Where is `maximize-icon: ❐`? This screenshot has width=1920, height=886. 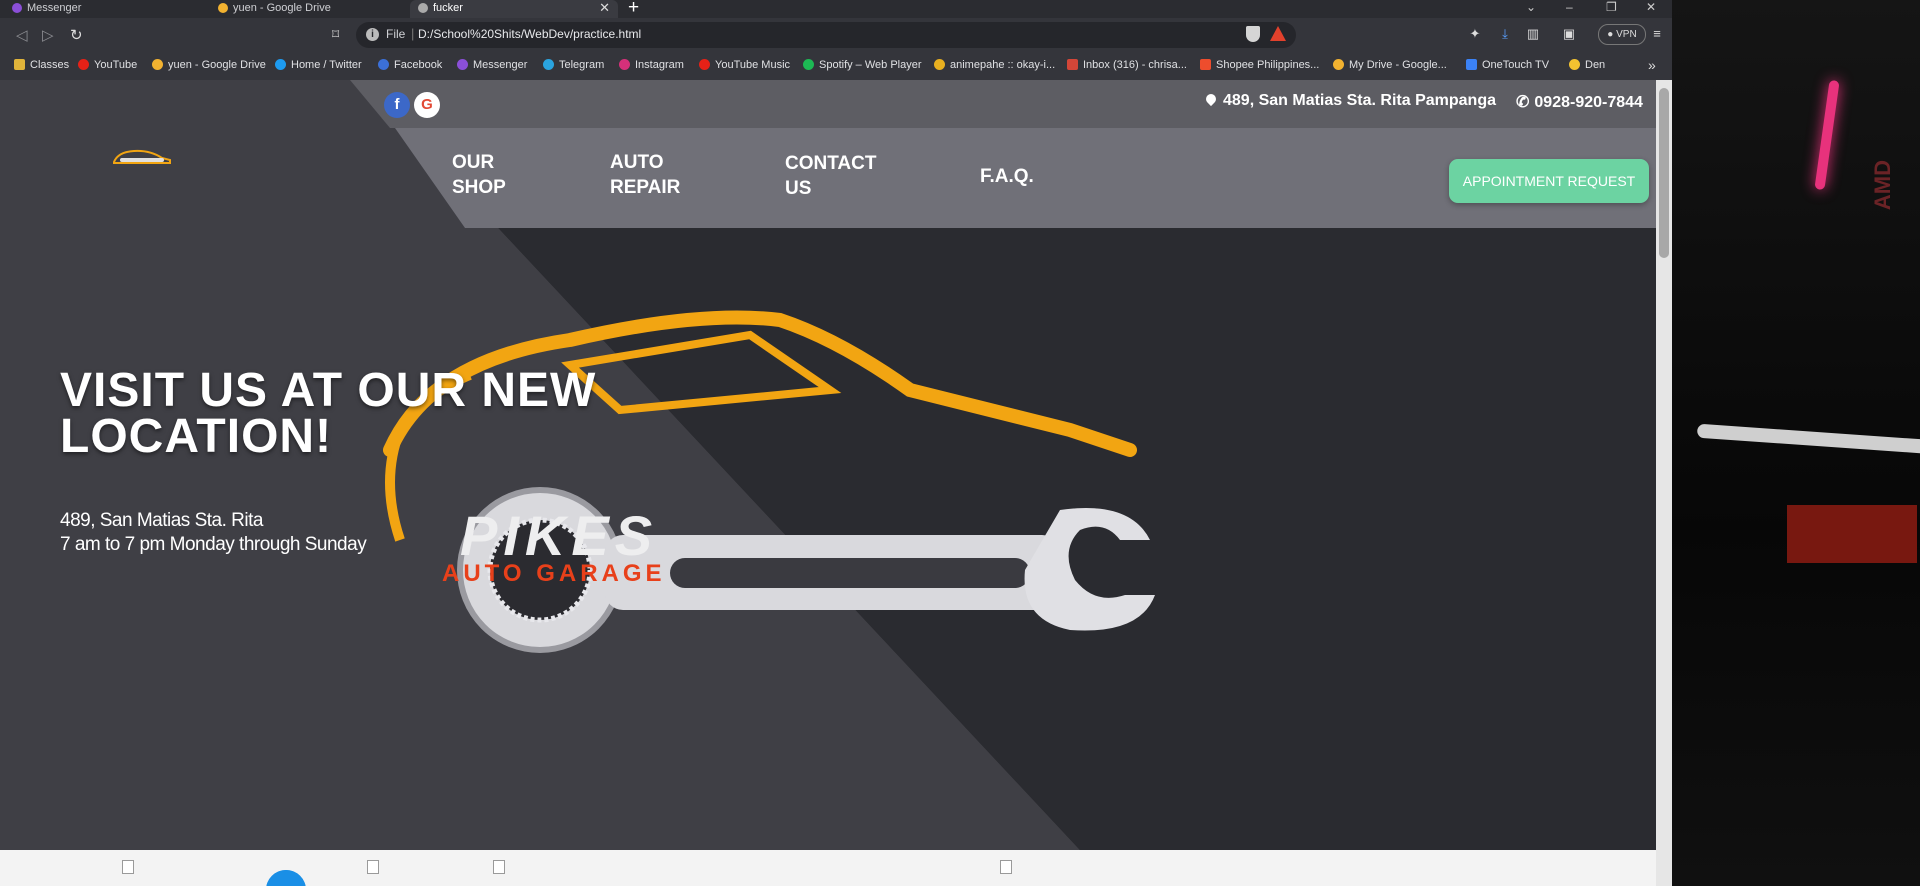
maximize-icon: ❐ is located at coordinates (1611, 7).